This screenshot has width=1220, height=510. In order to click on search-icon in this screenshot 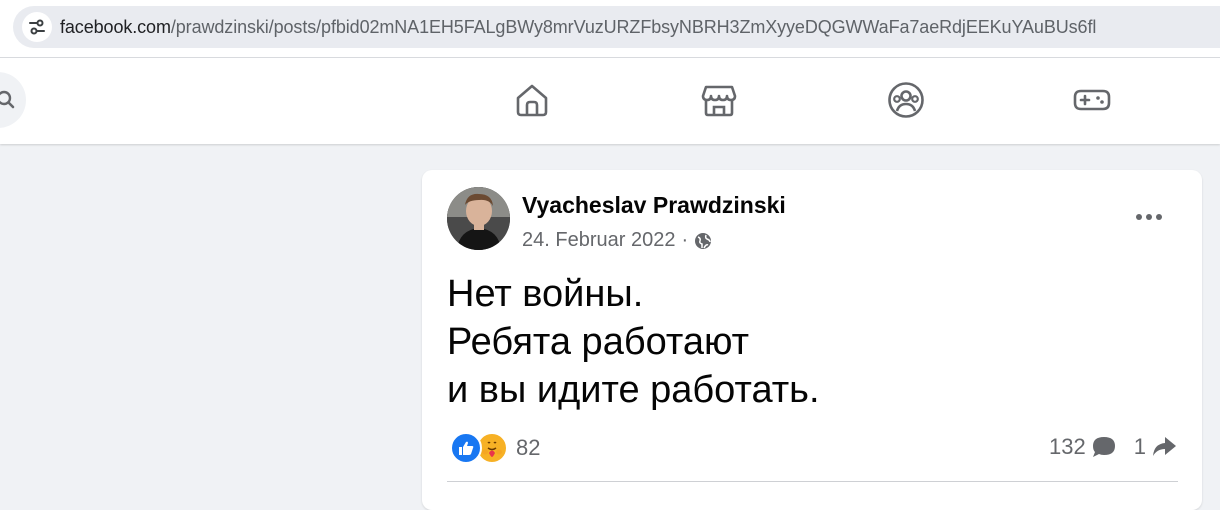, I will do `click(7, 99)`.